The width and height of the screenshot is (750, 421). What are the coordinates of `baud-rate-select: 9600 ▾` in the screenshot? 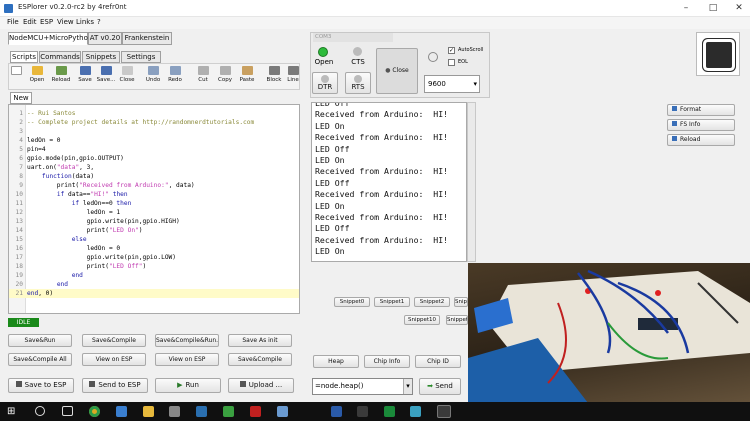 It's located at (452, 84).